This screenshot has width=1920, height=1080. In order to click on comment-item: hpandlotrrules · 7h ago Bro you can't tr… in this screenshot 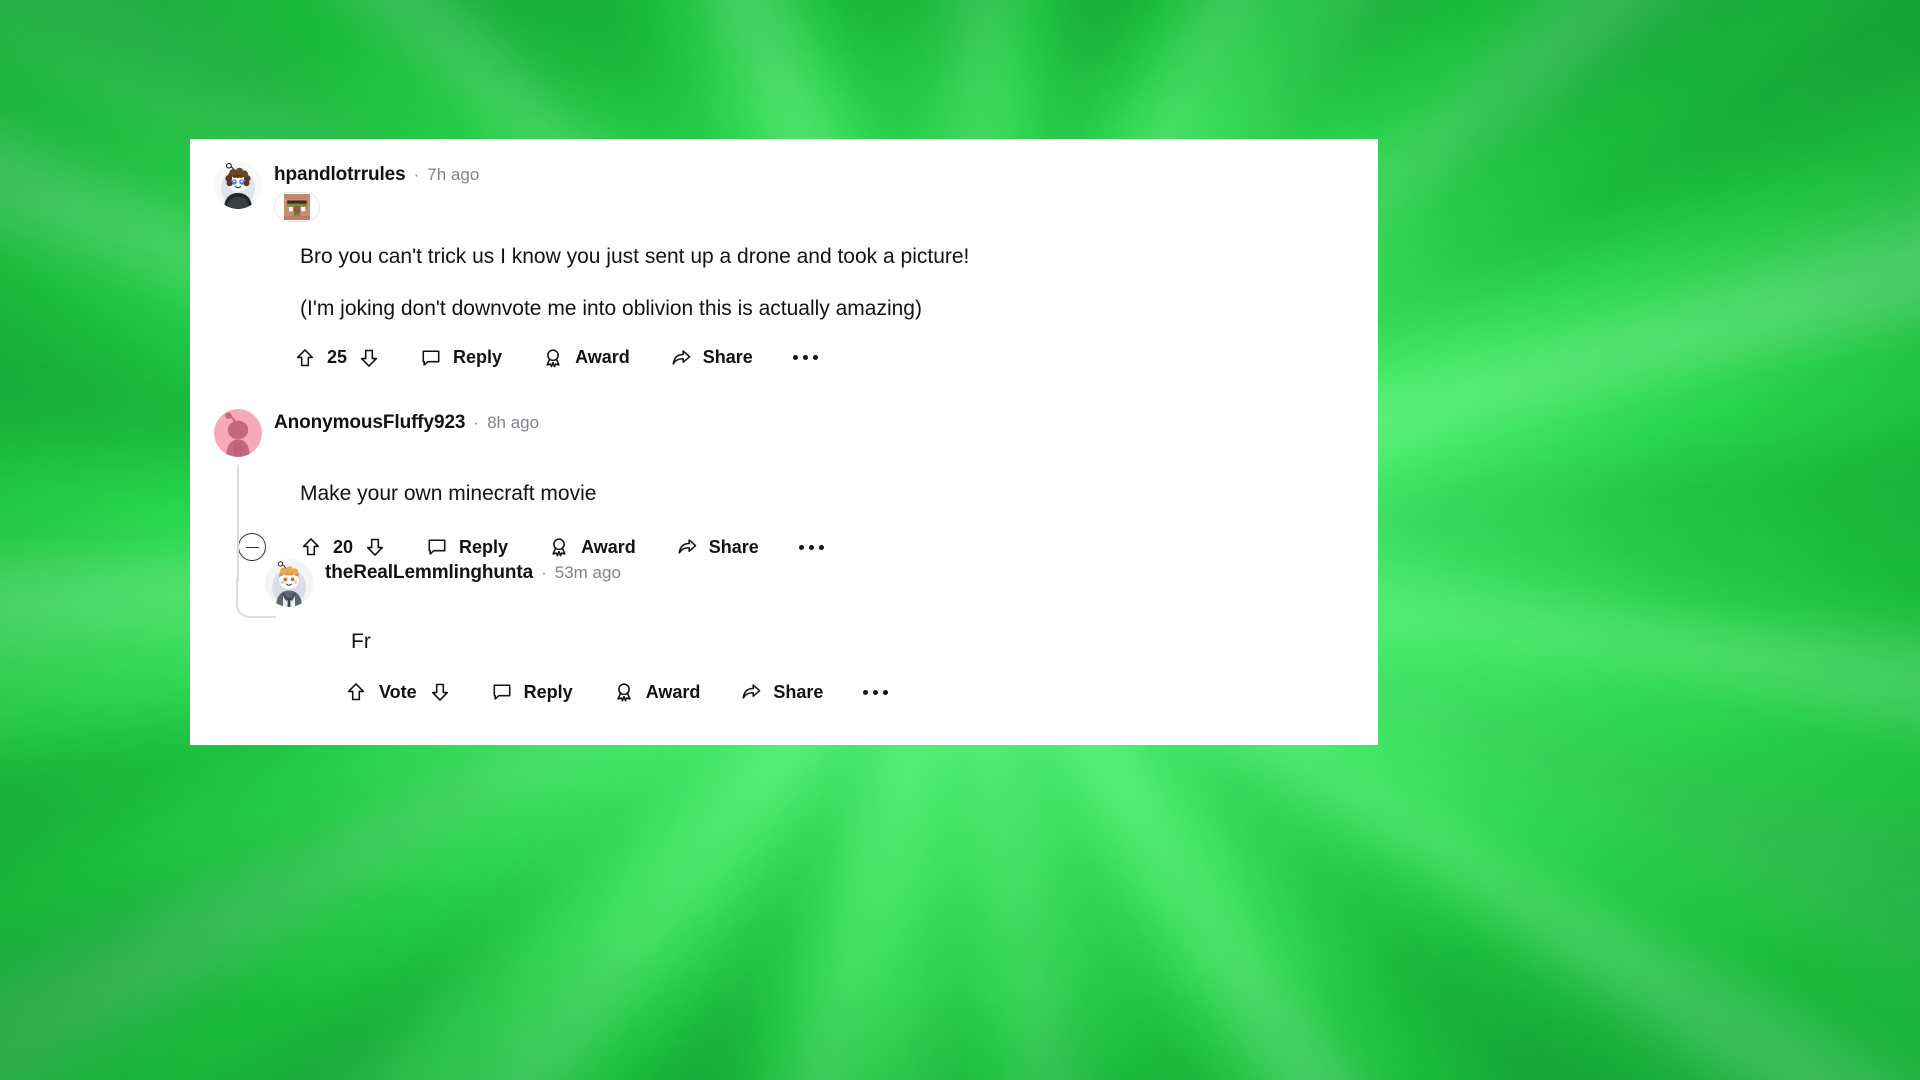, I will do `click(784, 265)`.